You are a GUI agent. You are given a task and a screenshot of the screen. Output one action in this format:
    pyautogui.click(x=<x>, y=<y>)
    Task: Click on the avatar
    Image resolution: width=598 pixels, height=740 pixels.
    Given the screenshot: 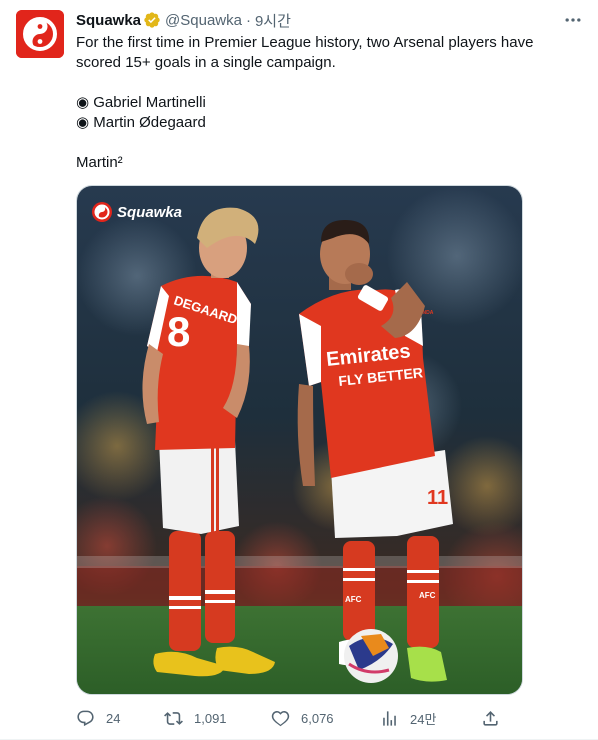 What is the action you would take?
    pyautogui.click(x=40, y=34)
    